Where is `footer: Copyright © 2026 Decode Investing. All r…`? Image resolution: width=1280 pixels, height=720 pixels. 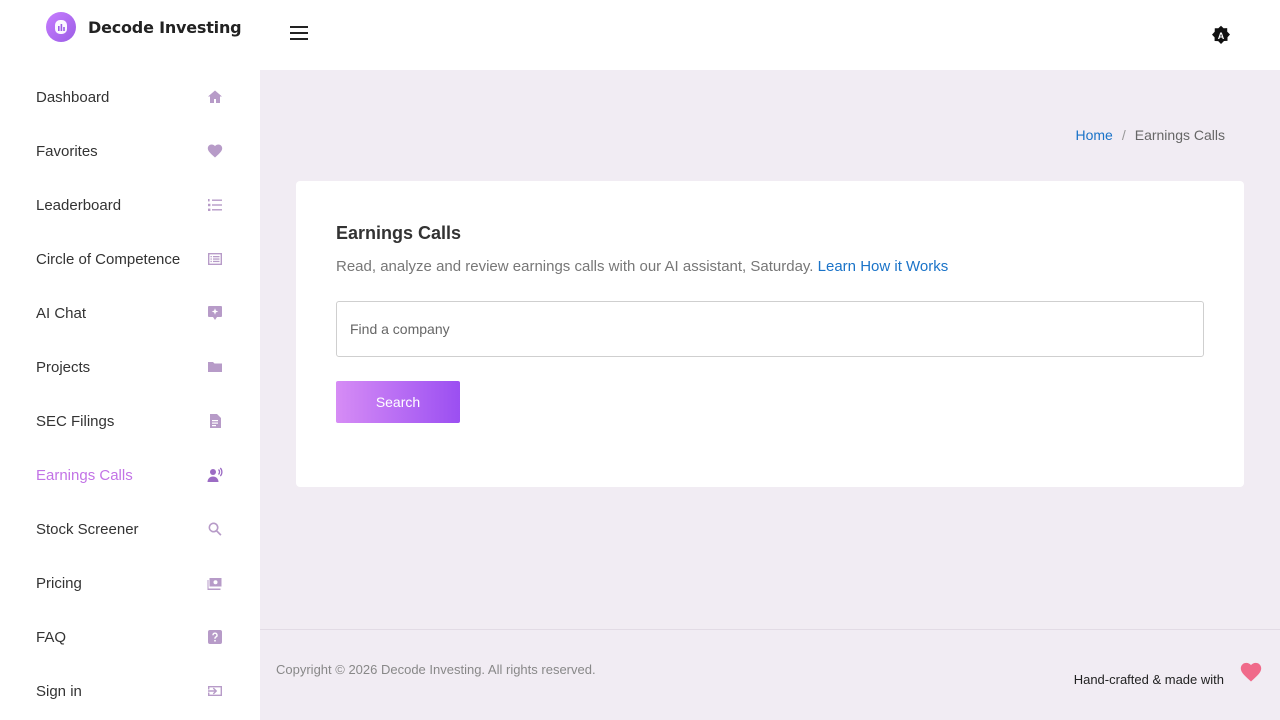 footer: Copyright © 2026 Decode Investing. All r… is located at coordinates (770, 674).